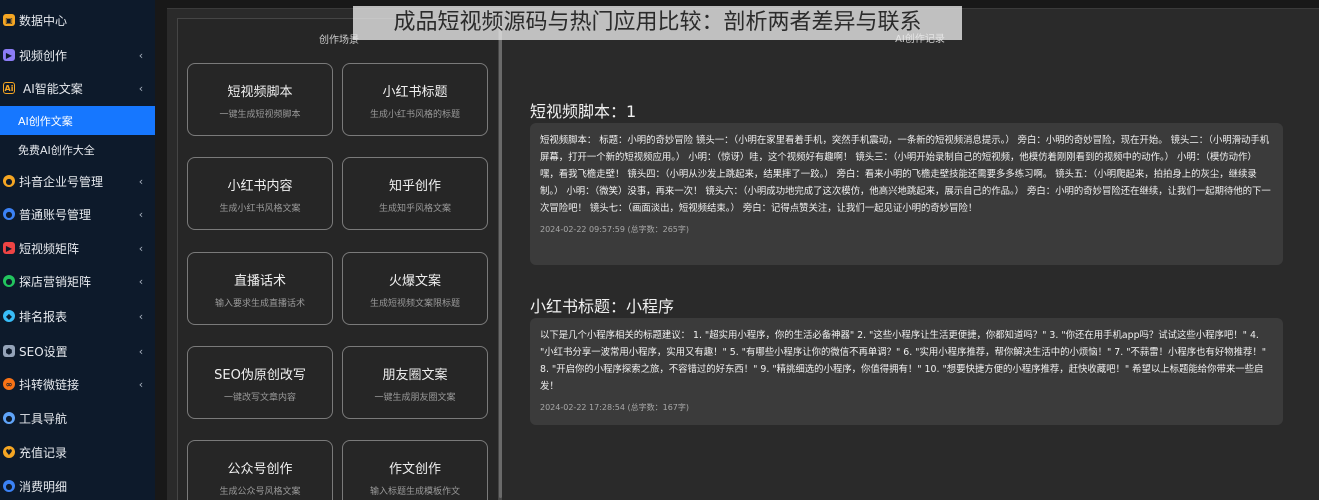  I want to click on watermark-title: 成品短视频源码与热门应用比较：剖析两者差异与联系, so click(657, 23).